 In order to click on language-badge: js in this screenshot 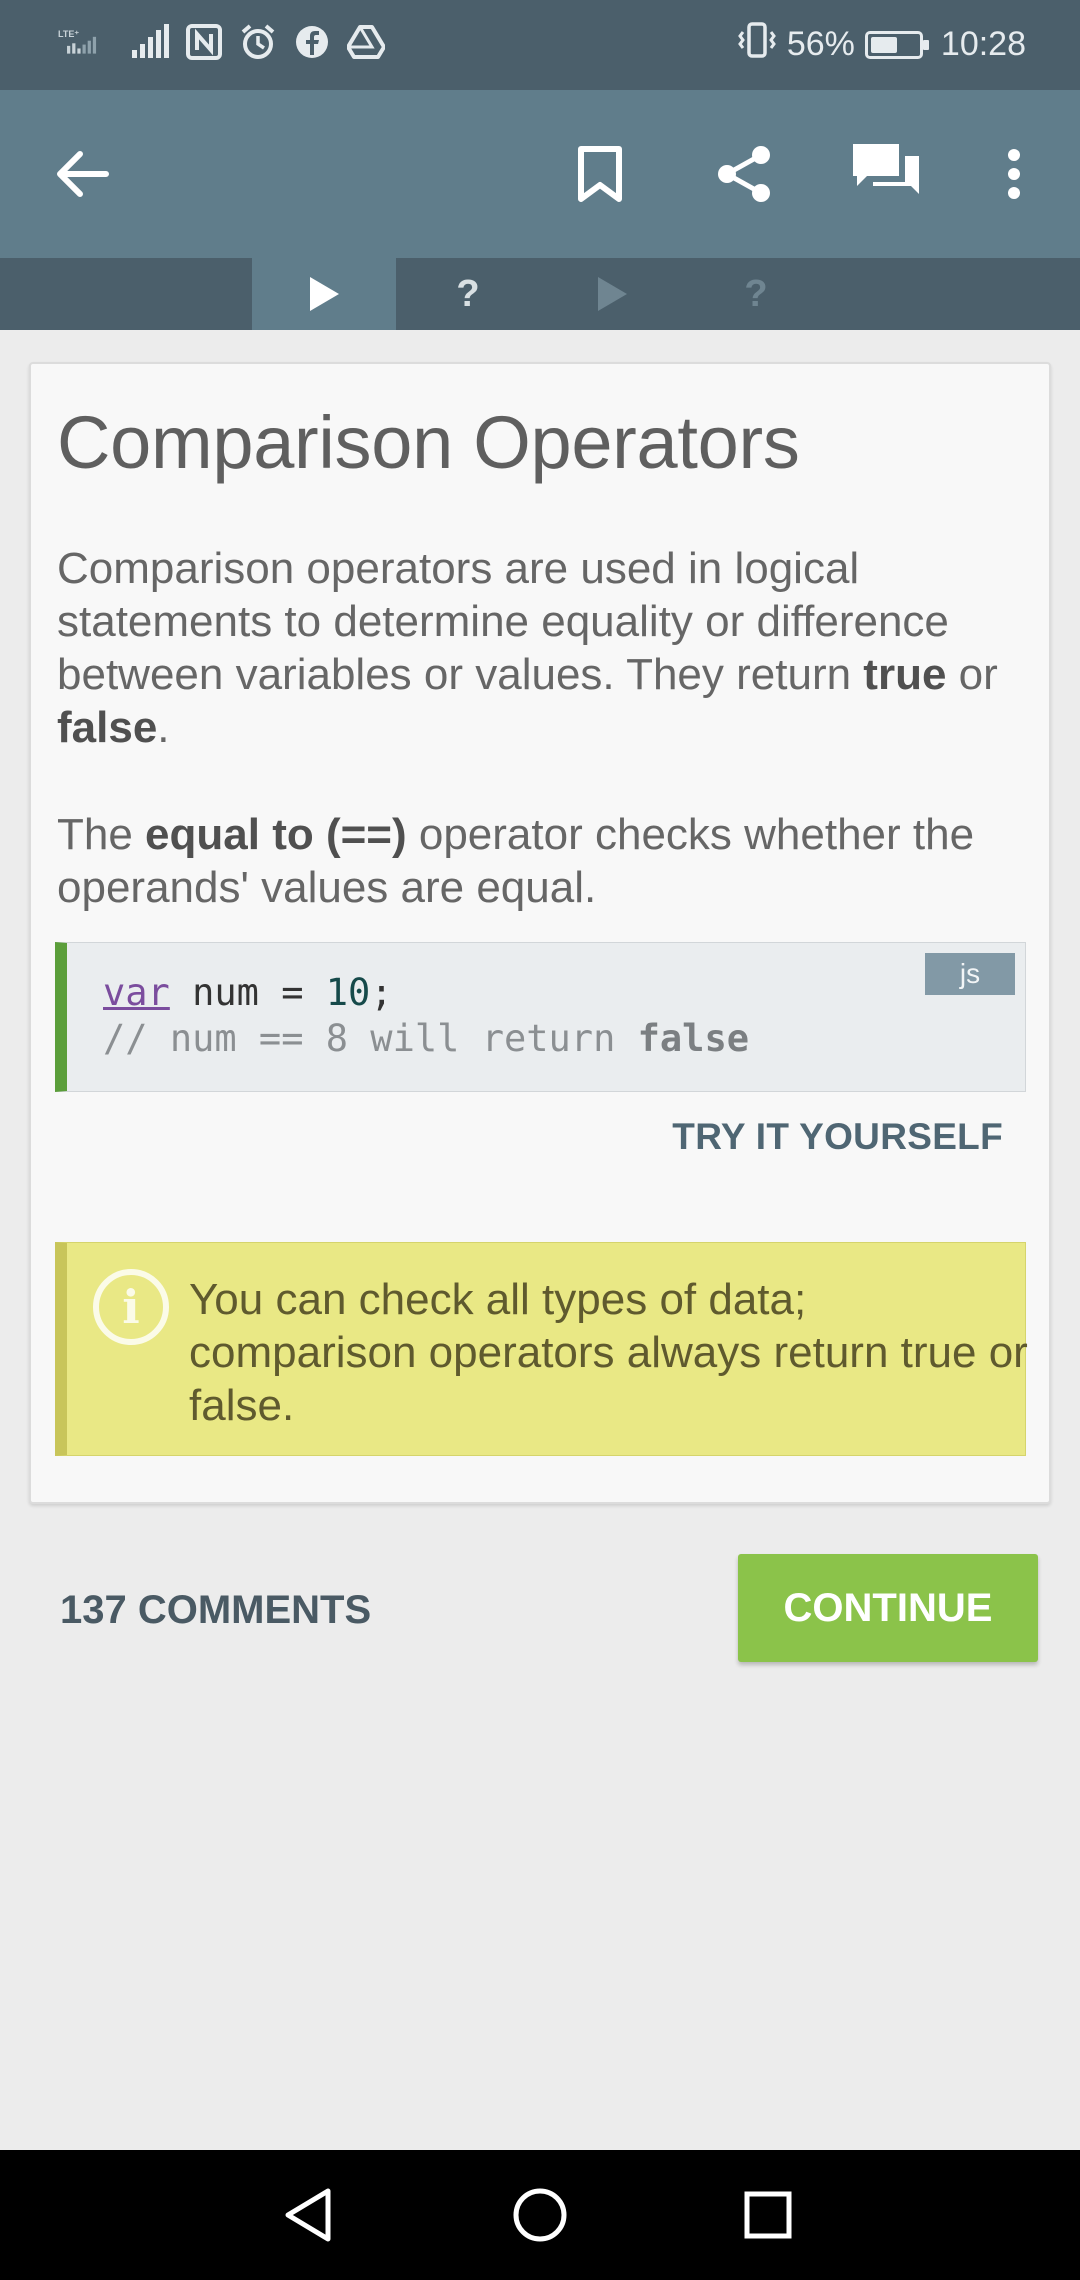, I will do `click(970, 974)`.